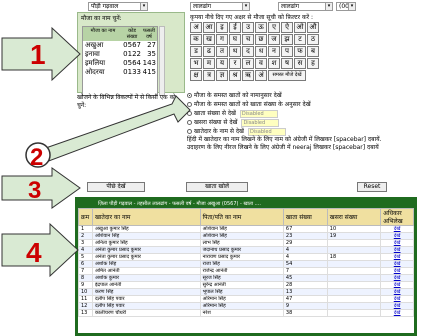  Describe the element at coordinates (34, 252) in the screenshot. I see `annotation-number-4: 4` at that location.